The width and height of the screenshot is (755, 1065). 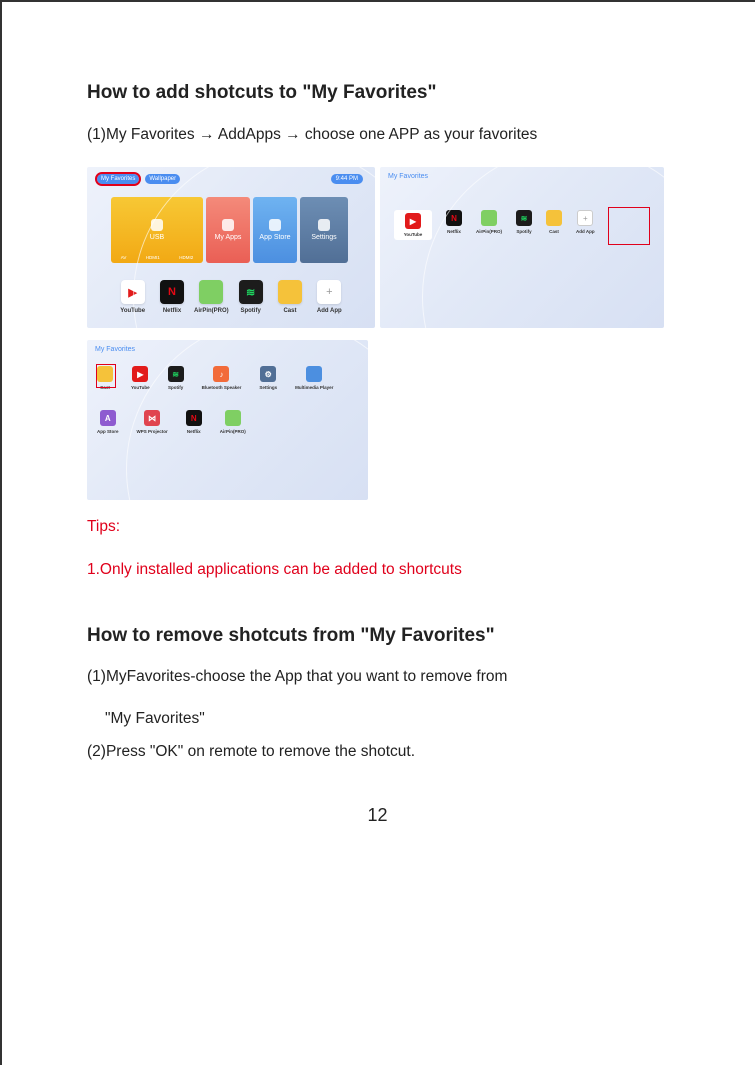 I want to click on fav-airpin: AirPin(PRO), so click(x=489, y=225).